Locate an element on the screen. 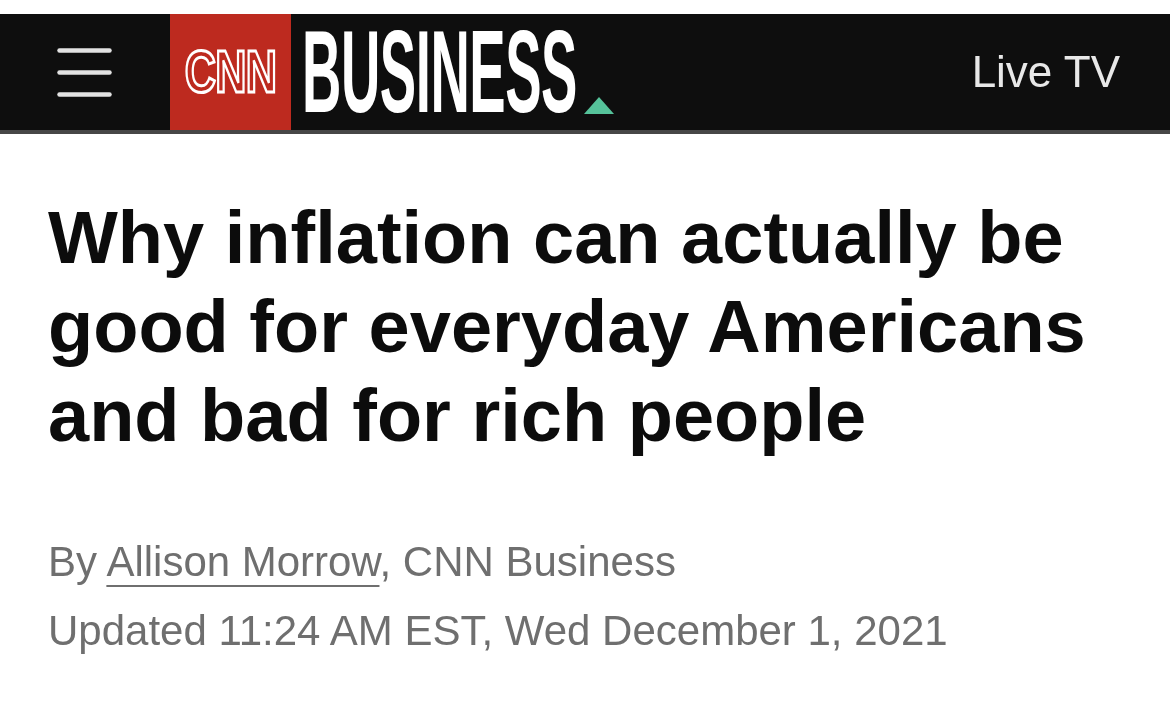 The image size is (1170, 724). triangle-icon is located at coordinates (599, 105).